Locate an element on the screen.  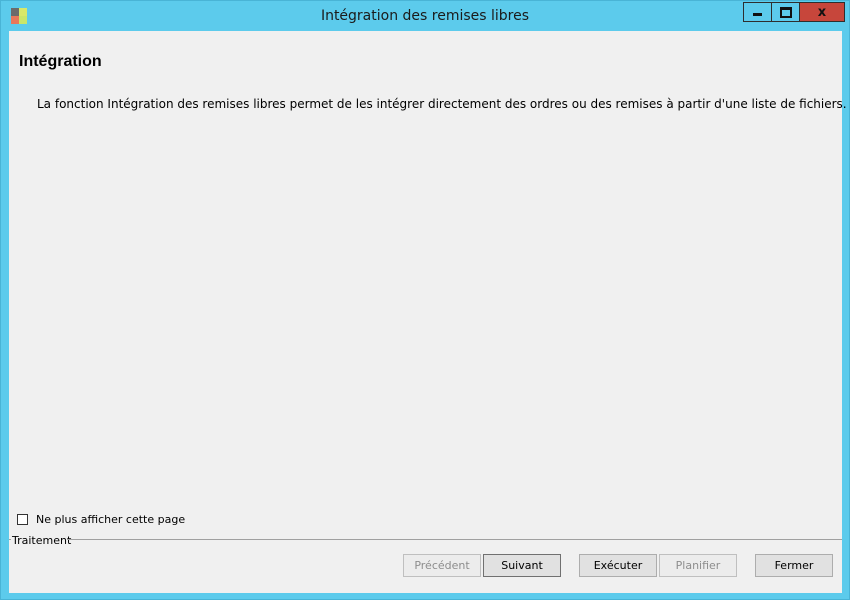
schedule-button: Planifier is located at coordinates (698, 565).